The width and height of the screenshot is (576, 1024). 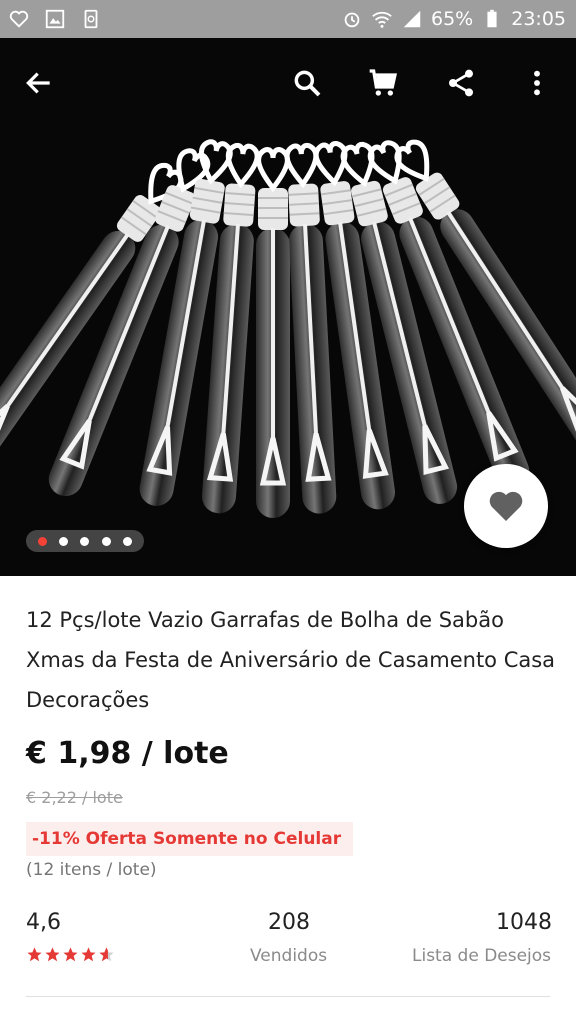 I want to click on status-bar: 65% 23:05, so click(x=288, y=19).